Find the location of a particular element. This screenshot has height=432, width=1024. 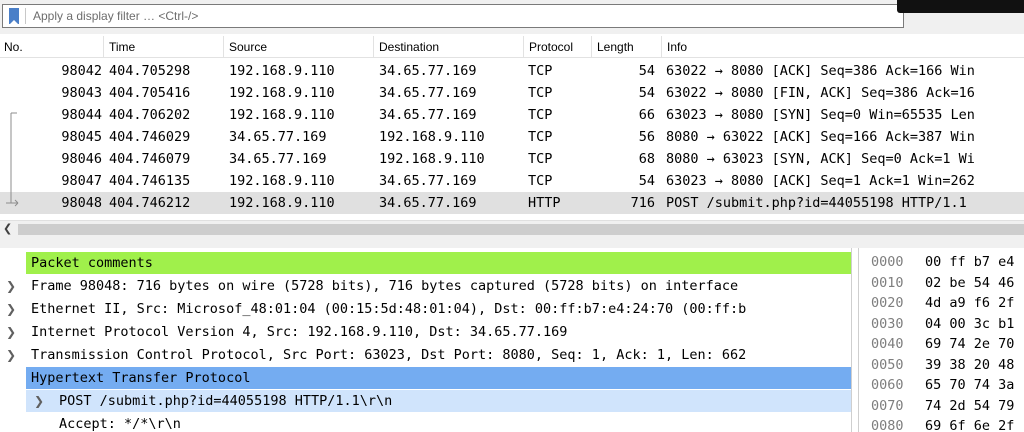

packet-length-cell: 56 is located at coordinates (646, 137).